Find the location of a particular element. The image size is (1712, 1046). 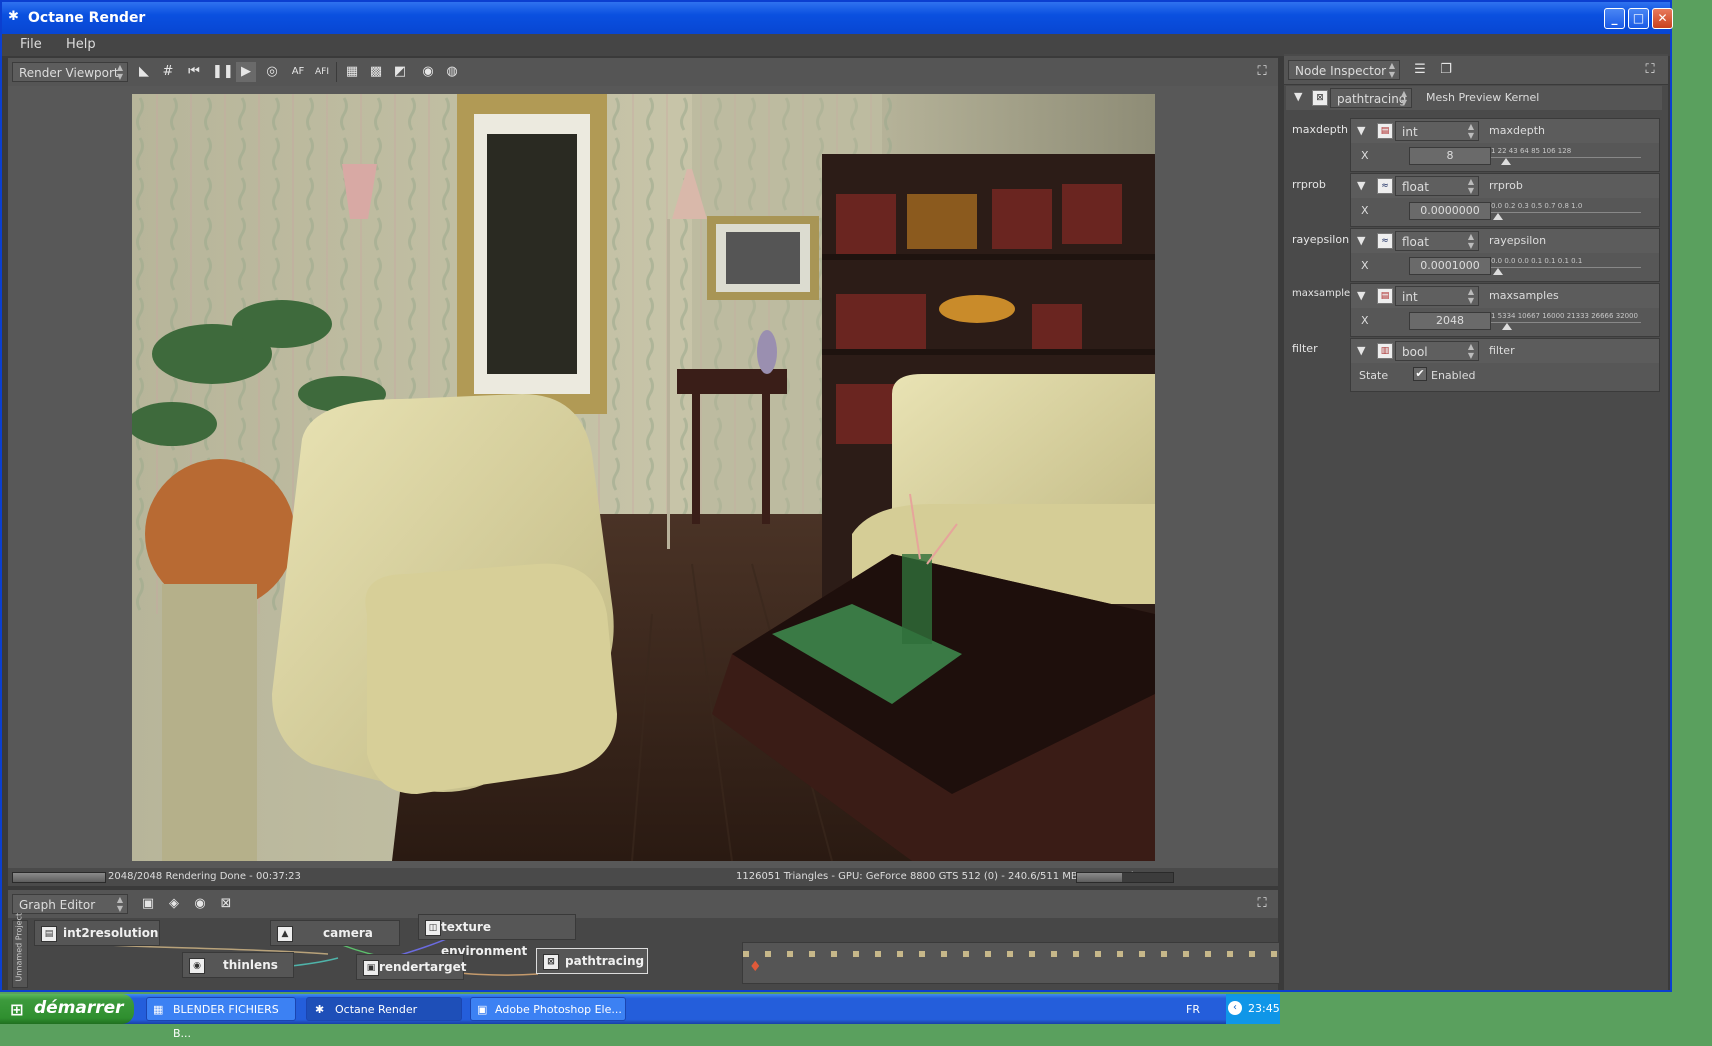

menu-file: File is located at coordinates (31, 44).